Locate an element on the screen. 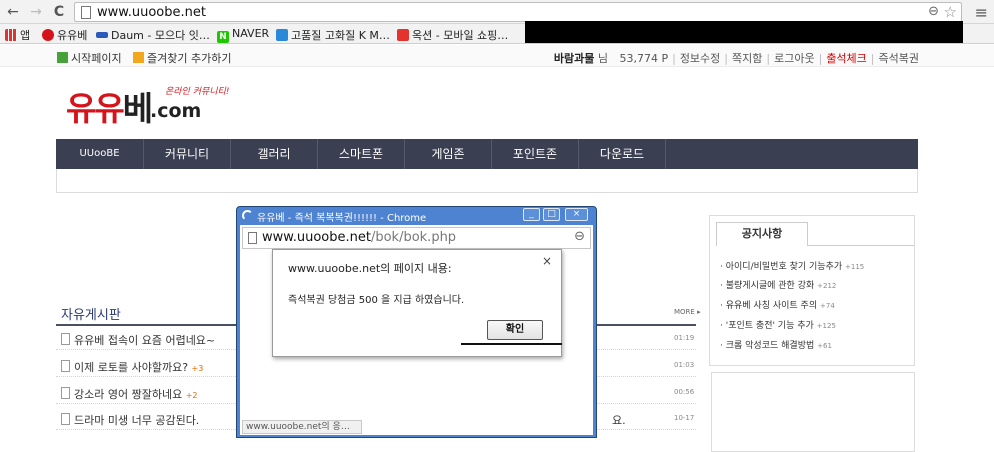 This screenshot has width=994, height=452. row-title: 이제 로토를 사야할까요? is located at coordinates (131, 367).